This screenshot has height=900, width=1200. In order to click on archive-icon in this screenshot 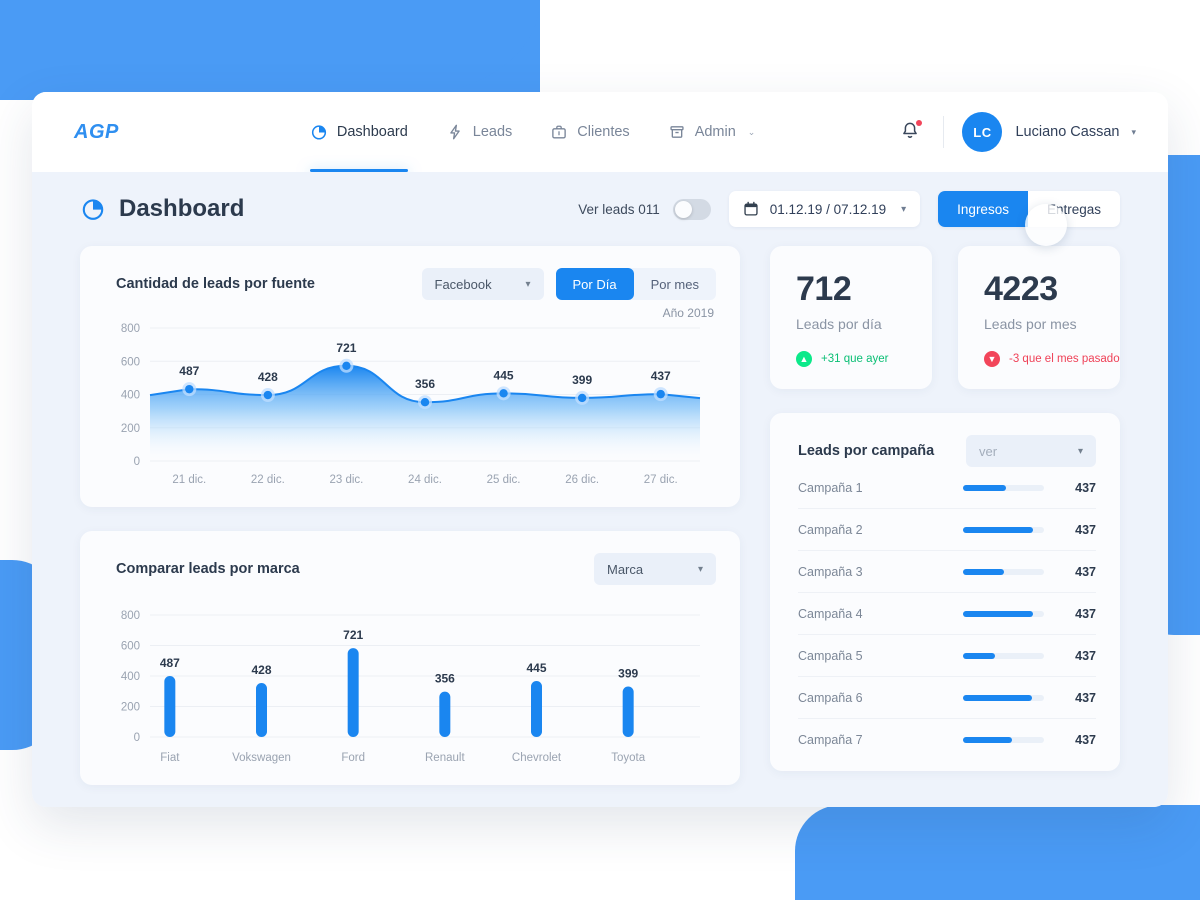, I will do `click(677, 132)`.